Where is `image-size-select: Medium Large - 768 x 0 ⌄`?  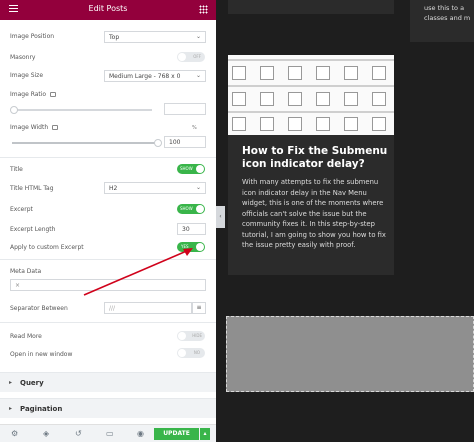 image-size-select: Medium Large - 768 x 0 ⌄ is located at coordinates (155, 76).